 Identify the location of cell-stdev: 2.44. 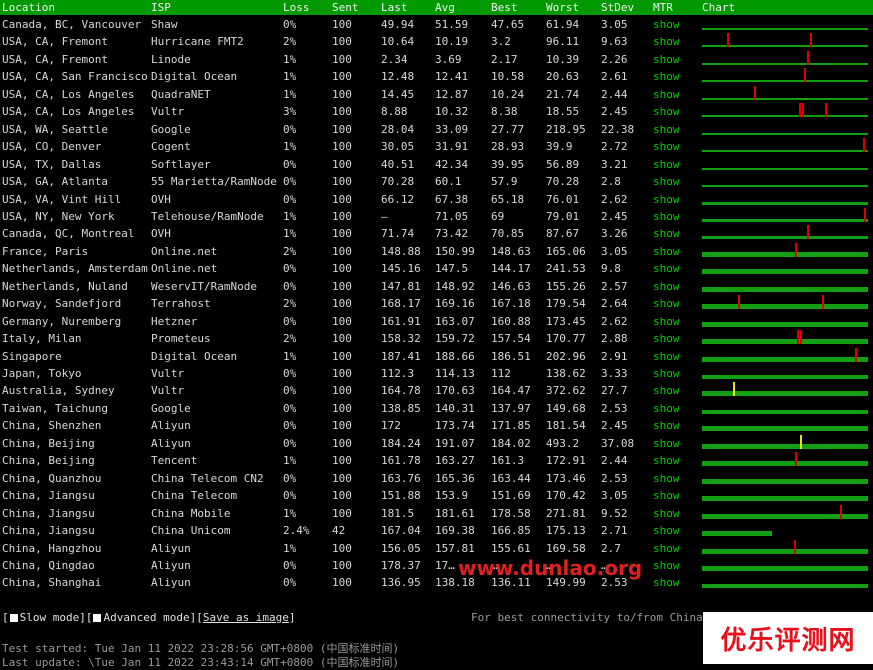
(614, 461).